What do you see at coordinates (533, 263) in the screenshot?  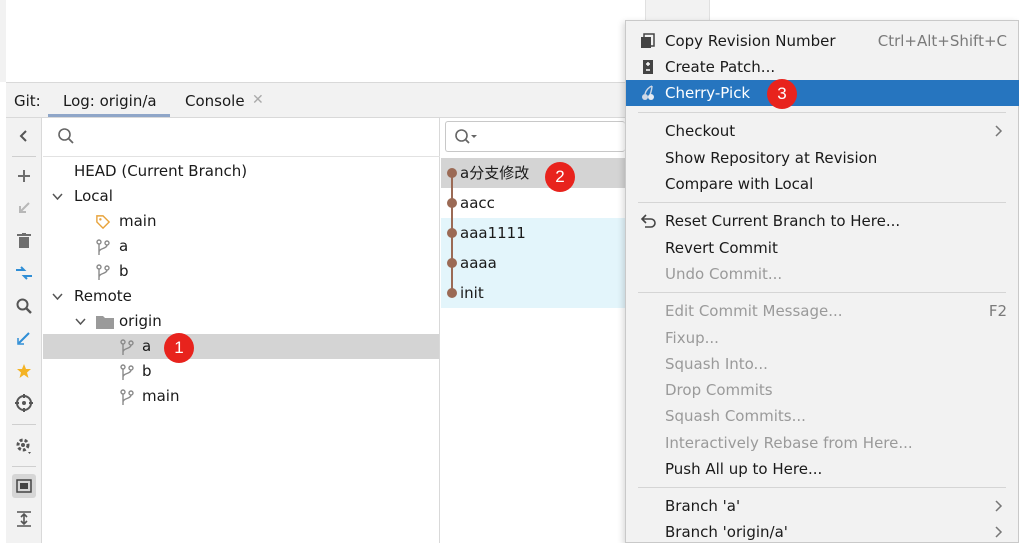 I see `commit-row: aaaa` at bounding box center [533, 263].